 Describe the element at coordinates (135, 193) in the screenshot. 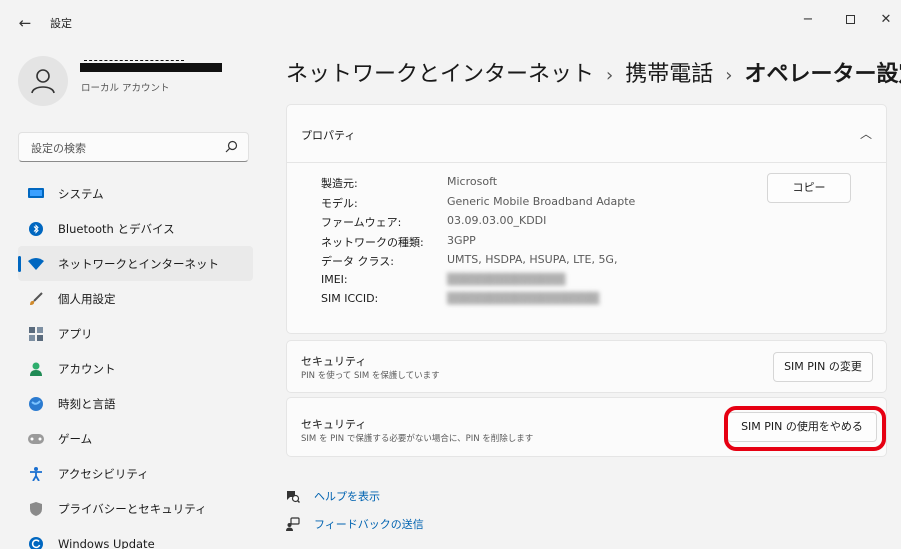

I see `sidebar-item-system: システム` at that location.